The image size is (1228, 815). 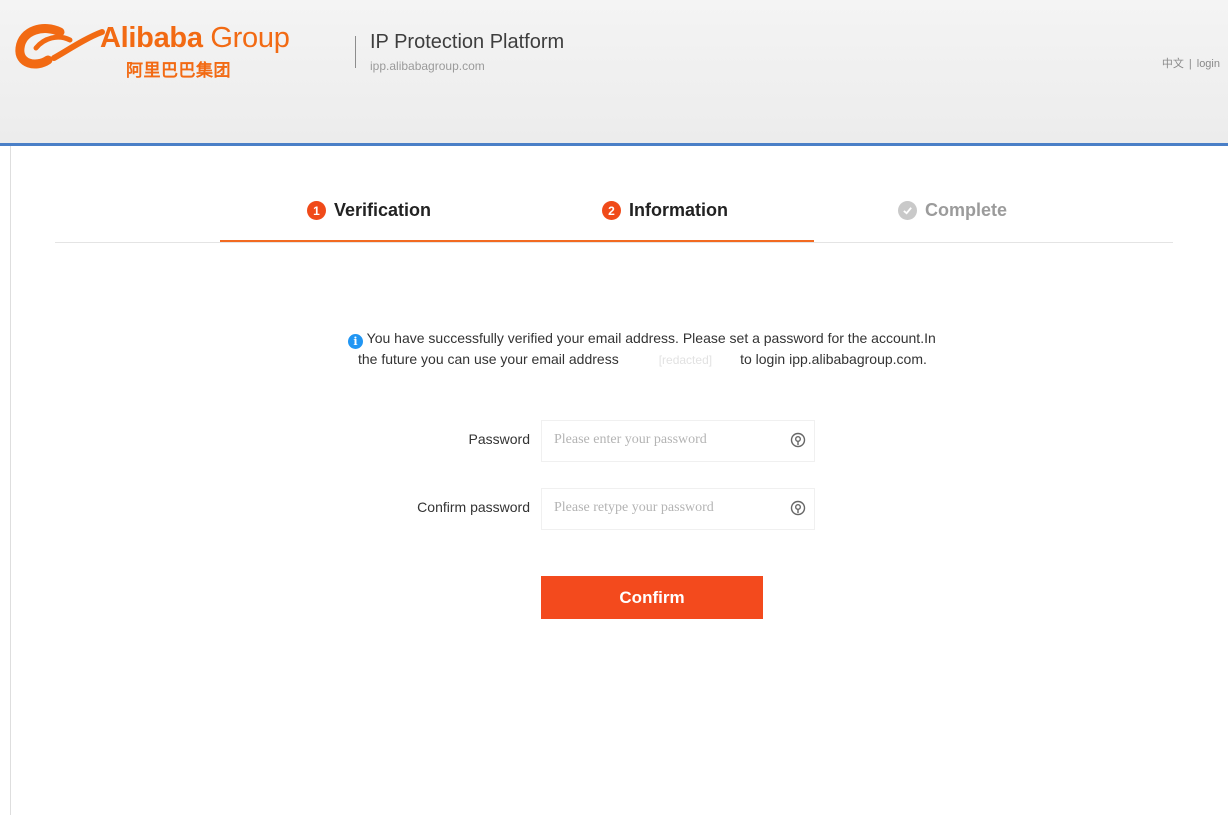 I want to click on password-field, so click(x=678, y=441).